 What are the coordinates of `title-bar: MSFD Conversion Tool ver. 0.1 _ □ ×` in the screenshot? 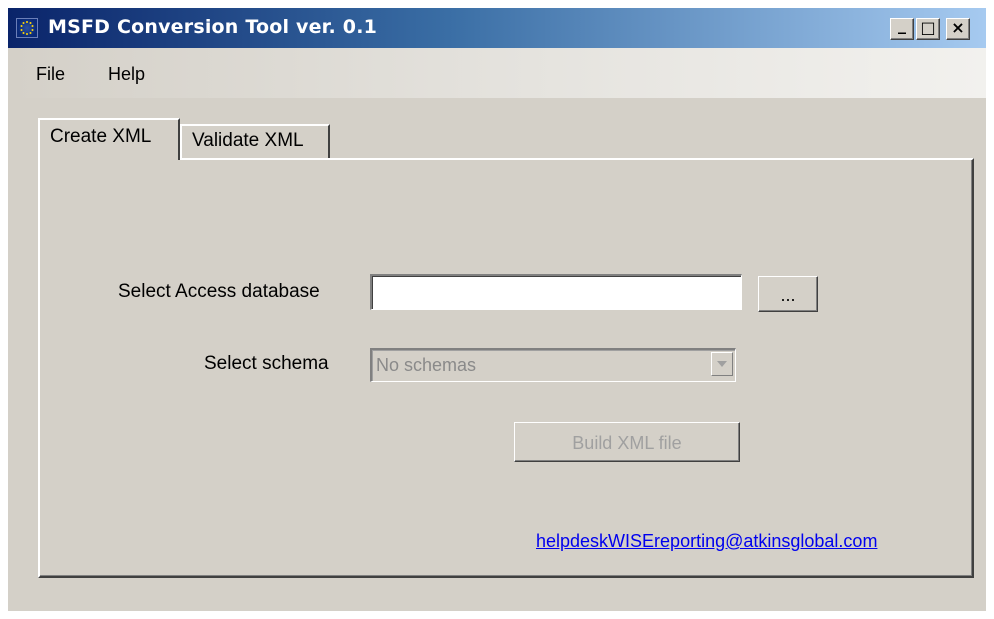 It's located at (497, 28).